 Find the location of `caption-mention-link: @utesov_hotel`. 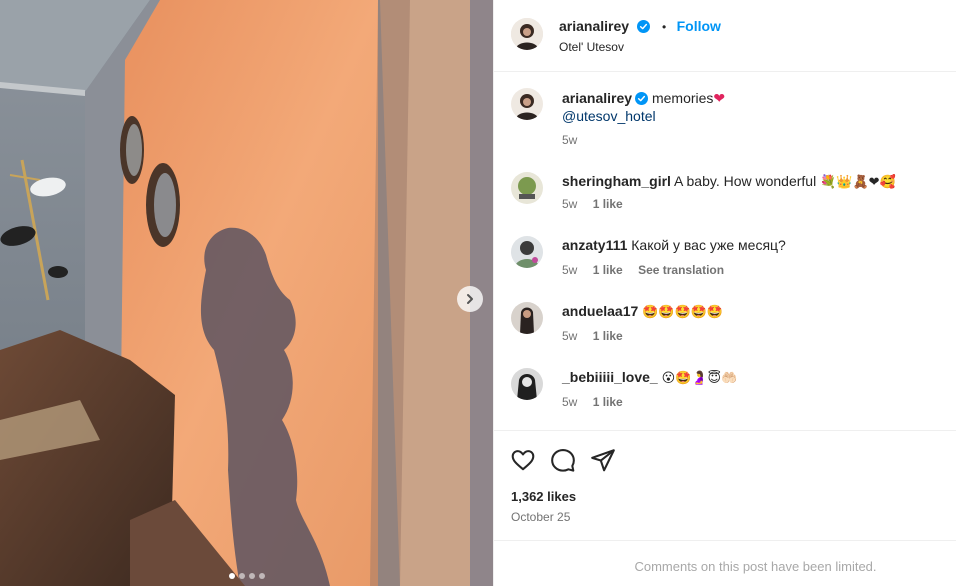

caption-mention-link: @utesov_hotel is located at coordinates (609, 116).